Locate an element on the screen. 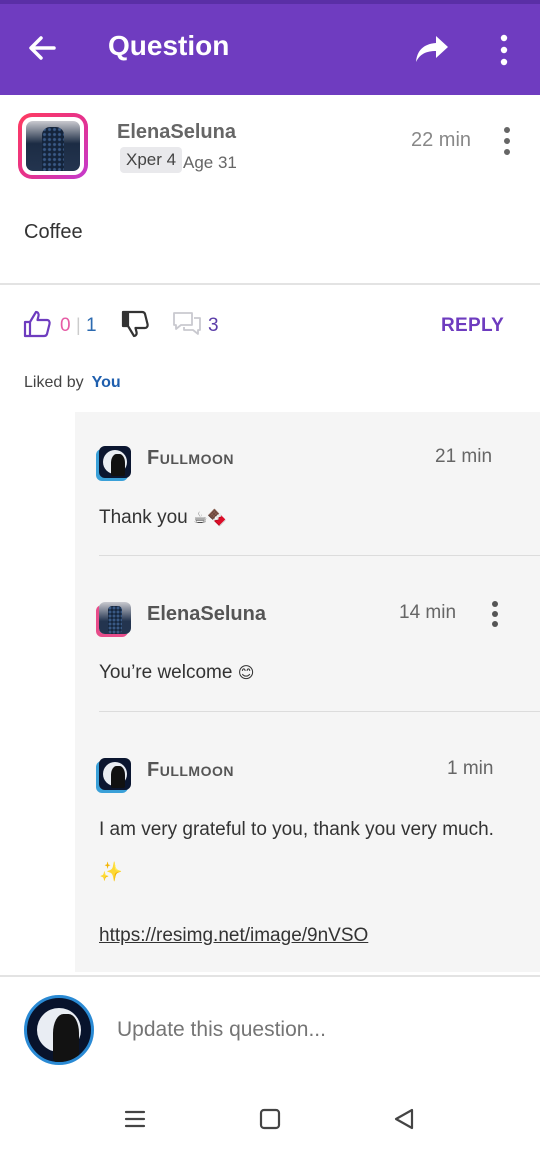 The width and height of the screenshot is (540, 1154). reply-time: 14 min is located at coordinates (428, 612).